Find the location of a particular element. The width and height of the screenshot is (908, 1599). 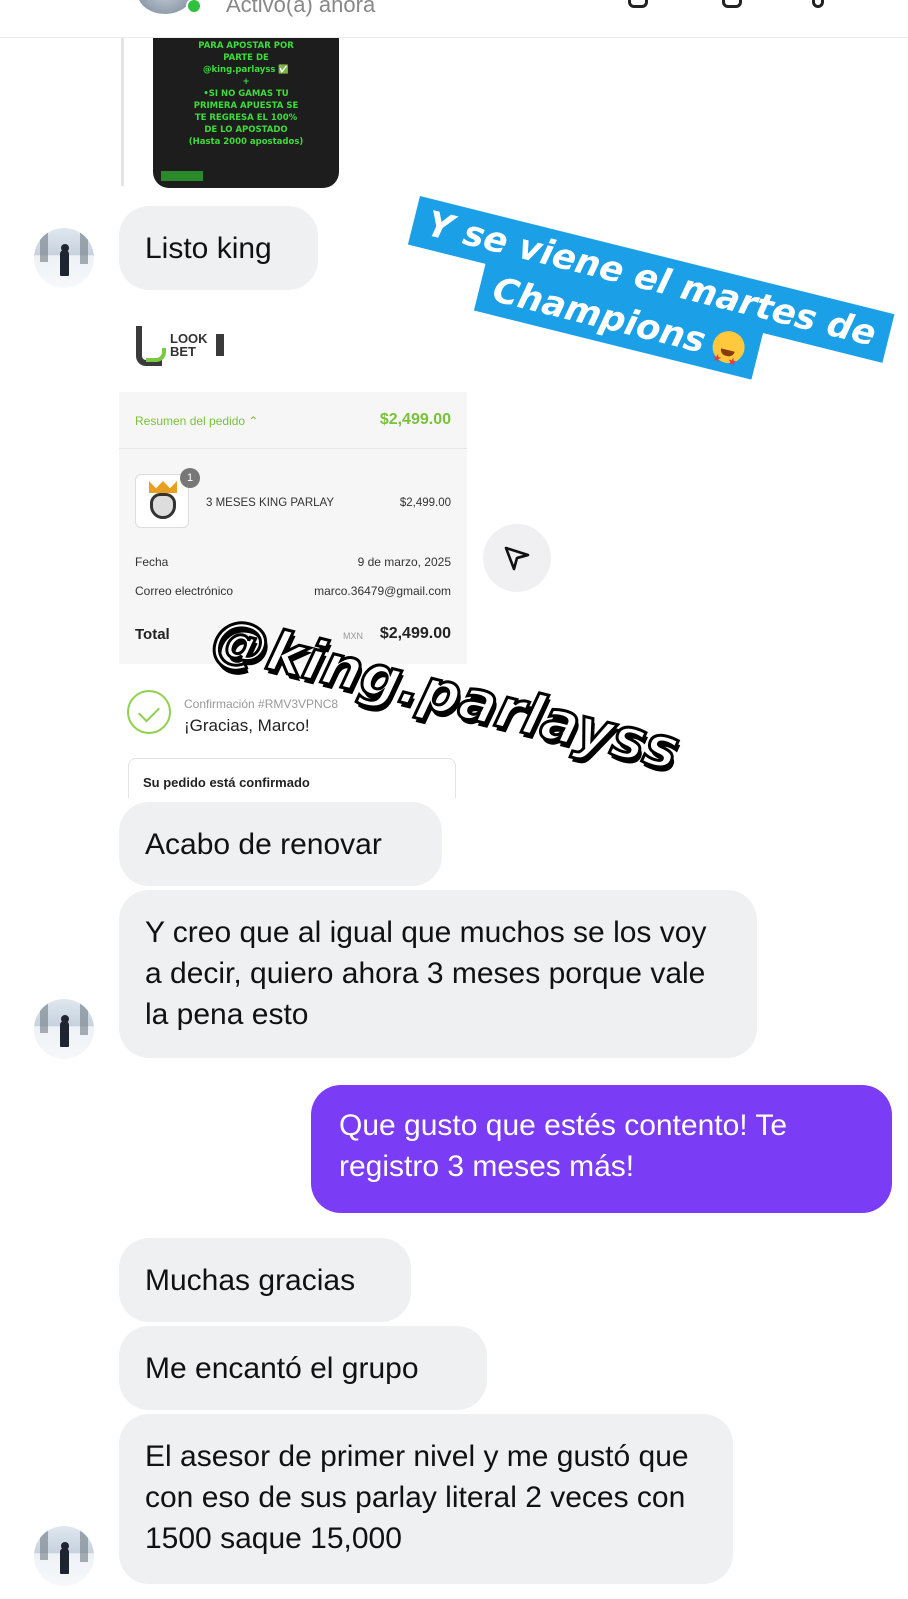

order-summary-label: Resumen del pedido ⌃ is located at coordinates (197, 421).